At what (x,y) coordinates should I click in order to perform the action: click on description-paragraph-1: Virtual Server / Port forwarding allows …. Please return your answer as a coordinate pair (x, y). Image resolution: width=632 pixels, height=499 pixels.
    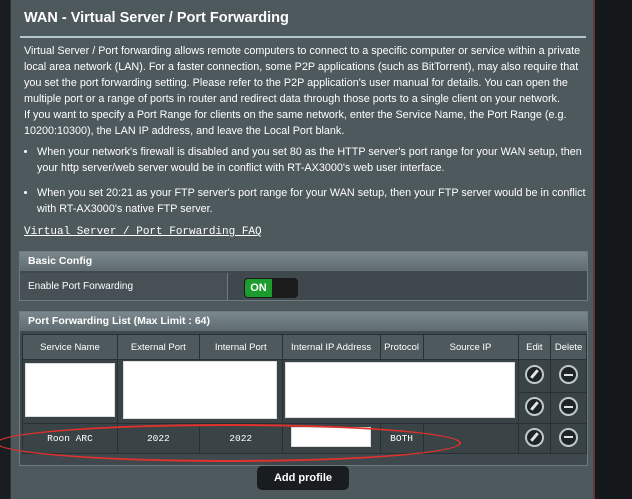
    Looking at the image, I should click on (302, 75).